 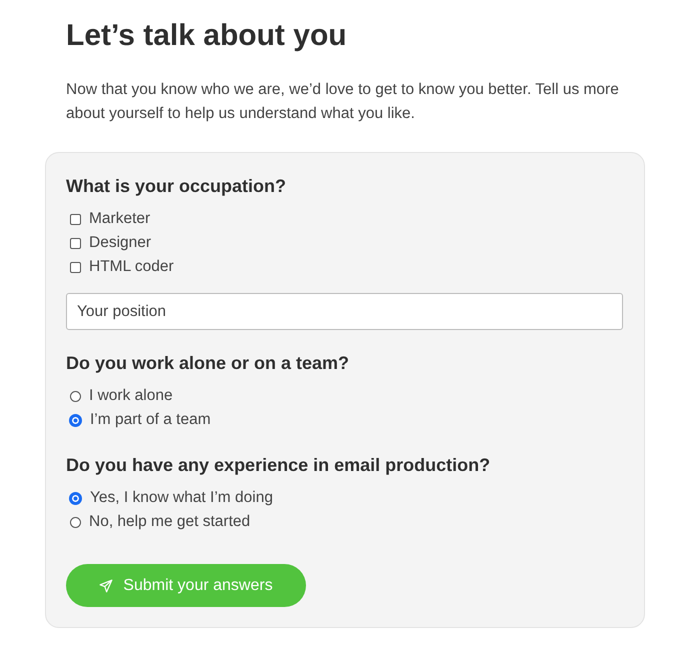 What do you see at coordinates (106, 585) in the screenshot?
I see `paper-plane-icon` at bounding box center [106, 585].